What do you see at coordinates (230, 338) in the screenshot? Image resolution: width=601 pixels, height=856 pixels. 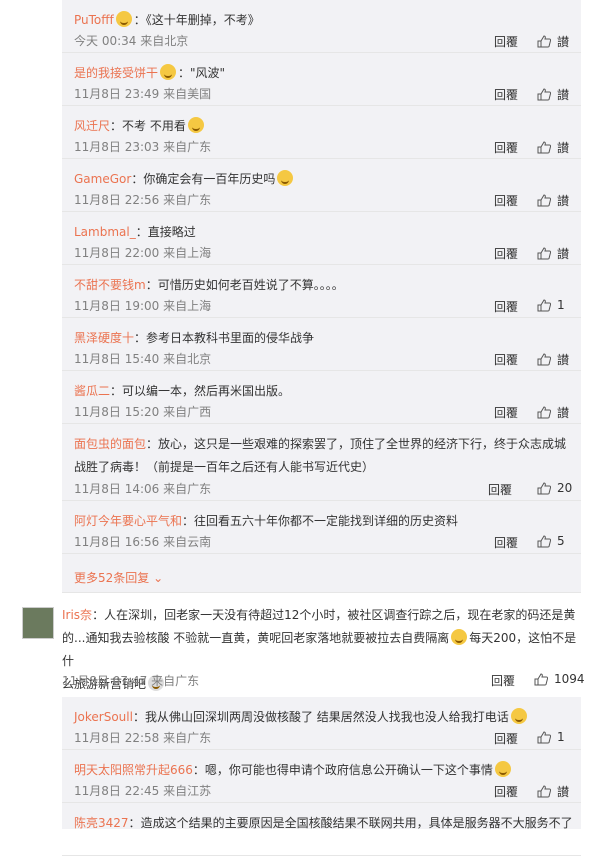 I see `reply-text: 参考日本教科书里面的侵华战争` at bounding box center [230, 338].